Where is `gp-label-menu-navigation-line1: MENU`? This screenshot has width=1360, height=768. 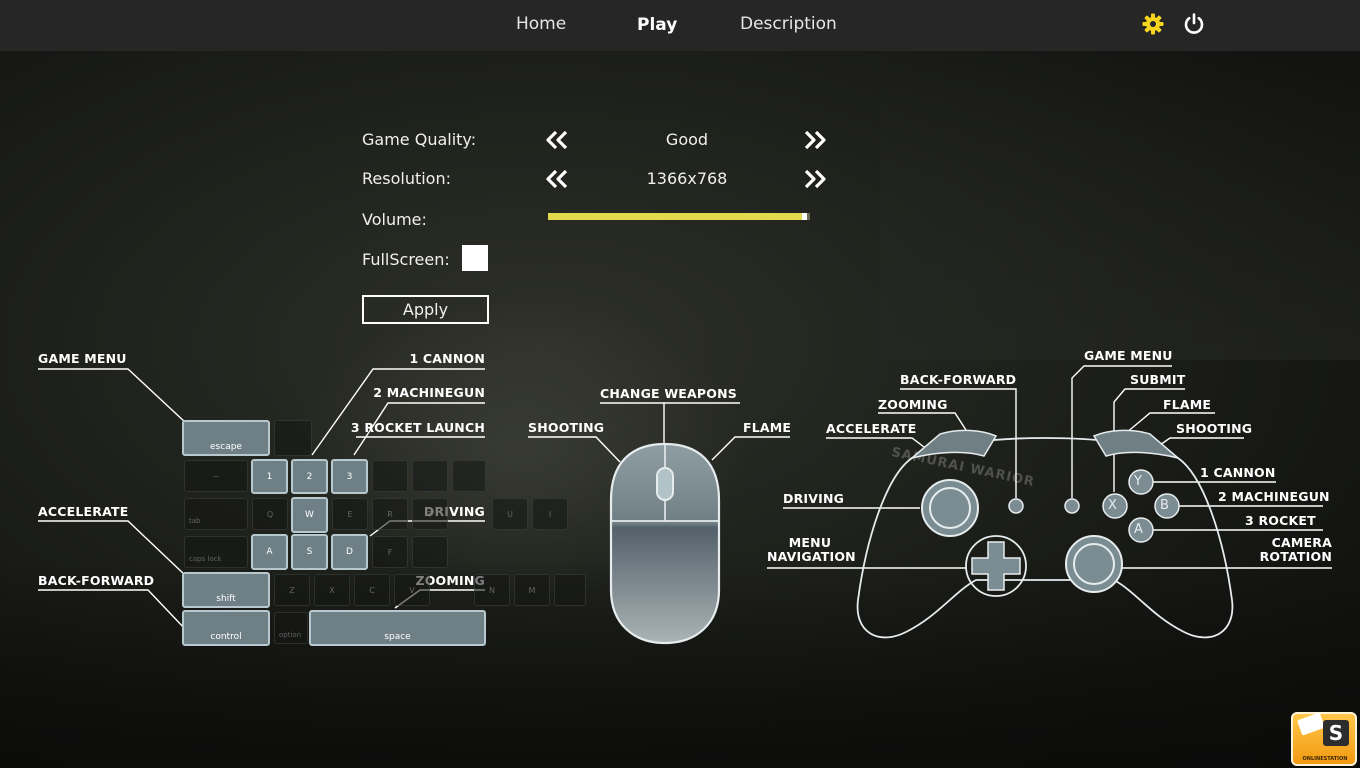
gp-label-menu-navigation-line1: MENU is located at coordinates (810, 542).